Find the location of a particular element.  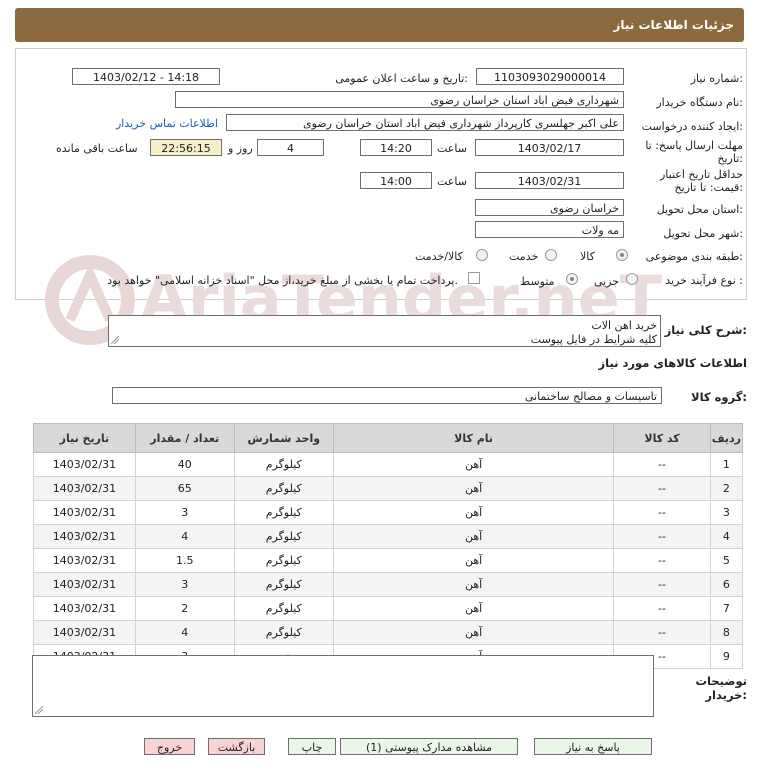

deadline-time-field: 14:20 is located at coordinates (396, 147).